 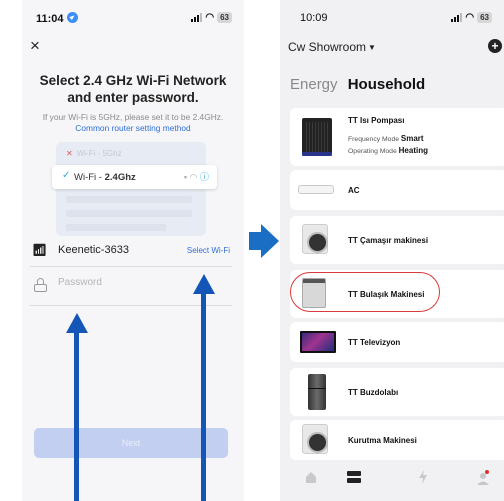 What do you see at coordinates (57, 18) in the screenshot?
I see `status-time: 11:04` at bounding box center [57, 18].